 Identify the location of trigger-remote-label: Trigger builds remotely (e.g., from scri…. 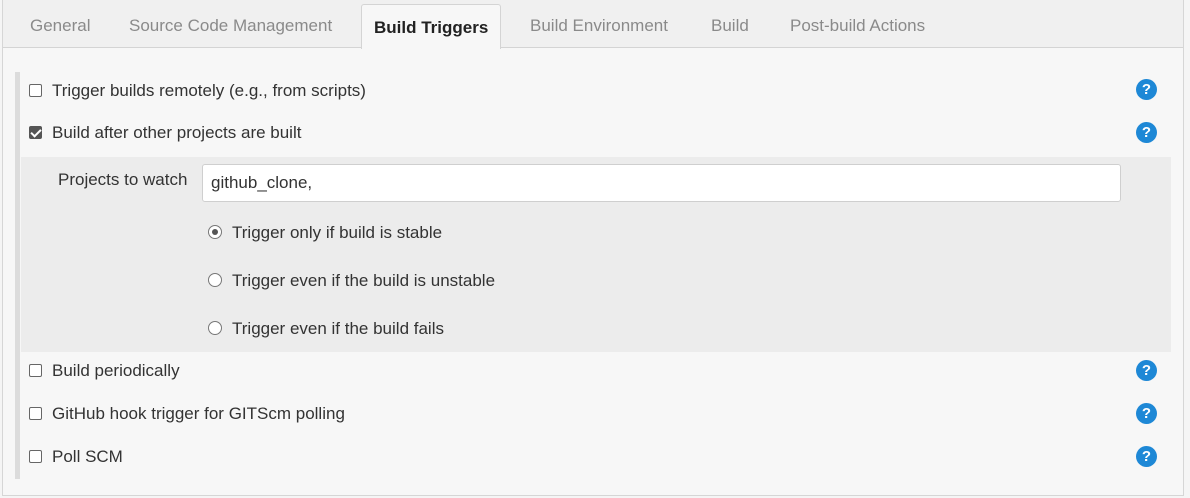
(209, 90).